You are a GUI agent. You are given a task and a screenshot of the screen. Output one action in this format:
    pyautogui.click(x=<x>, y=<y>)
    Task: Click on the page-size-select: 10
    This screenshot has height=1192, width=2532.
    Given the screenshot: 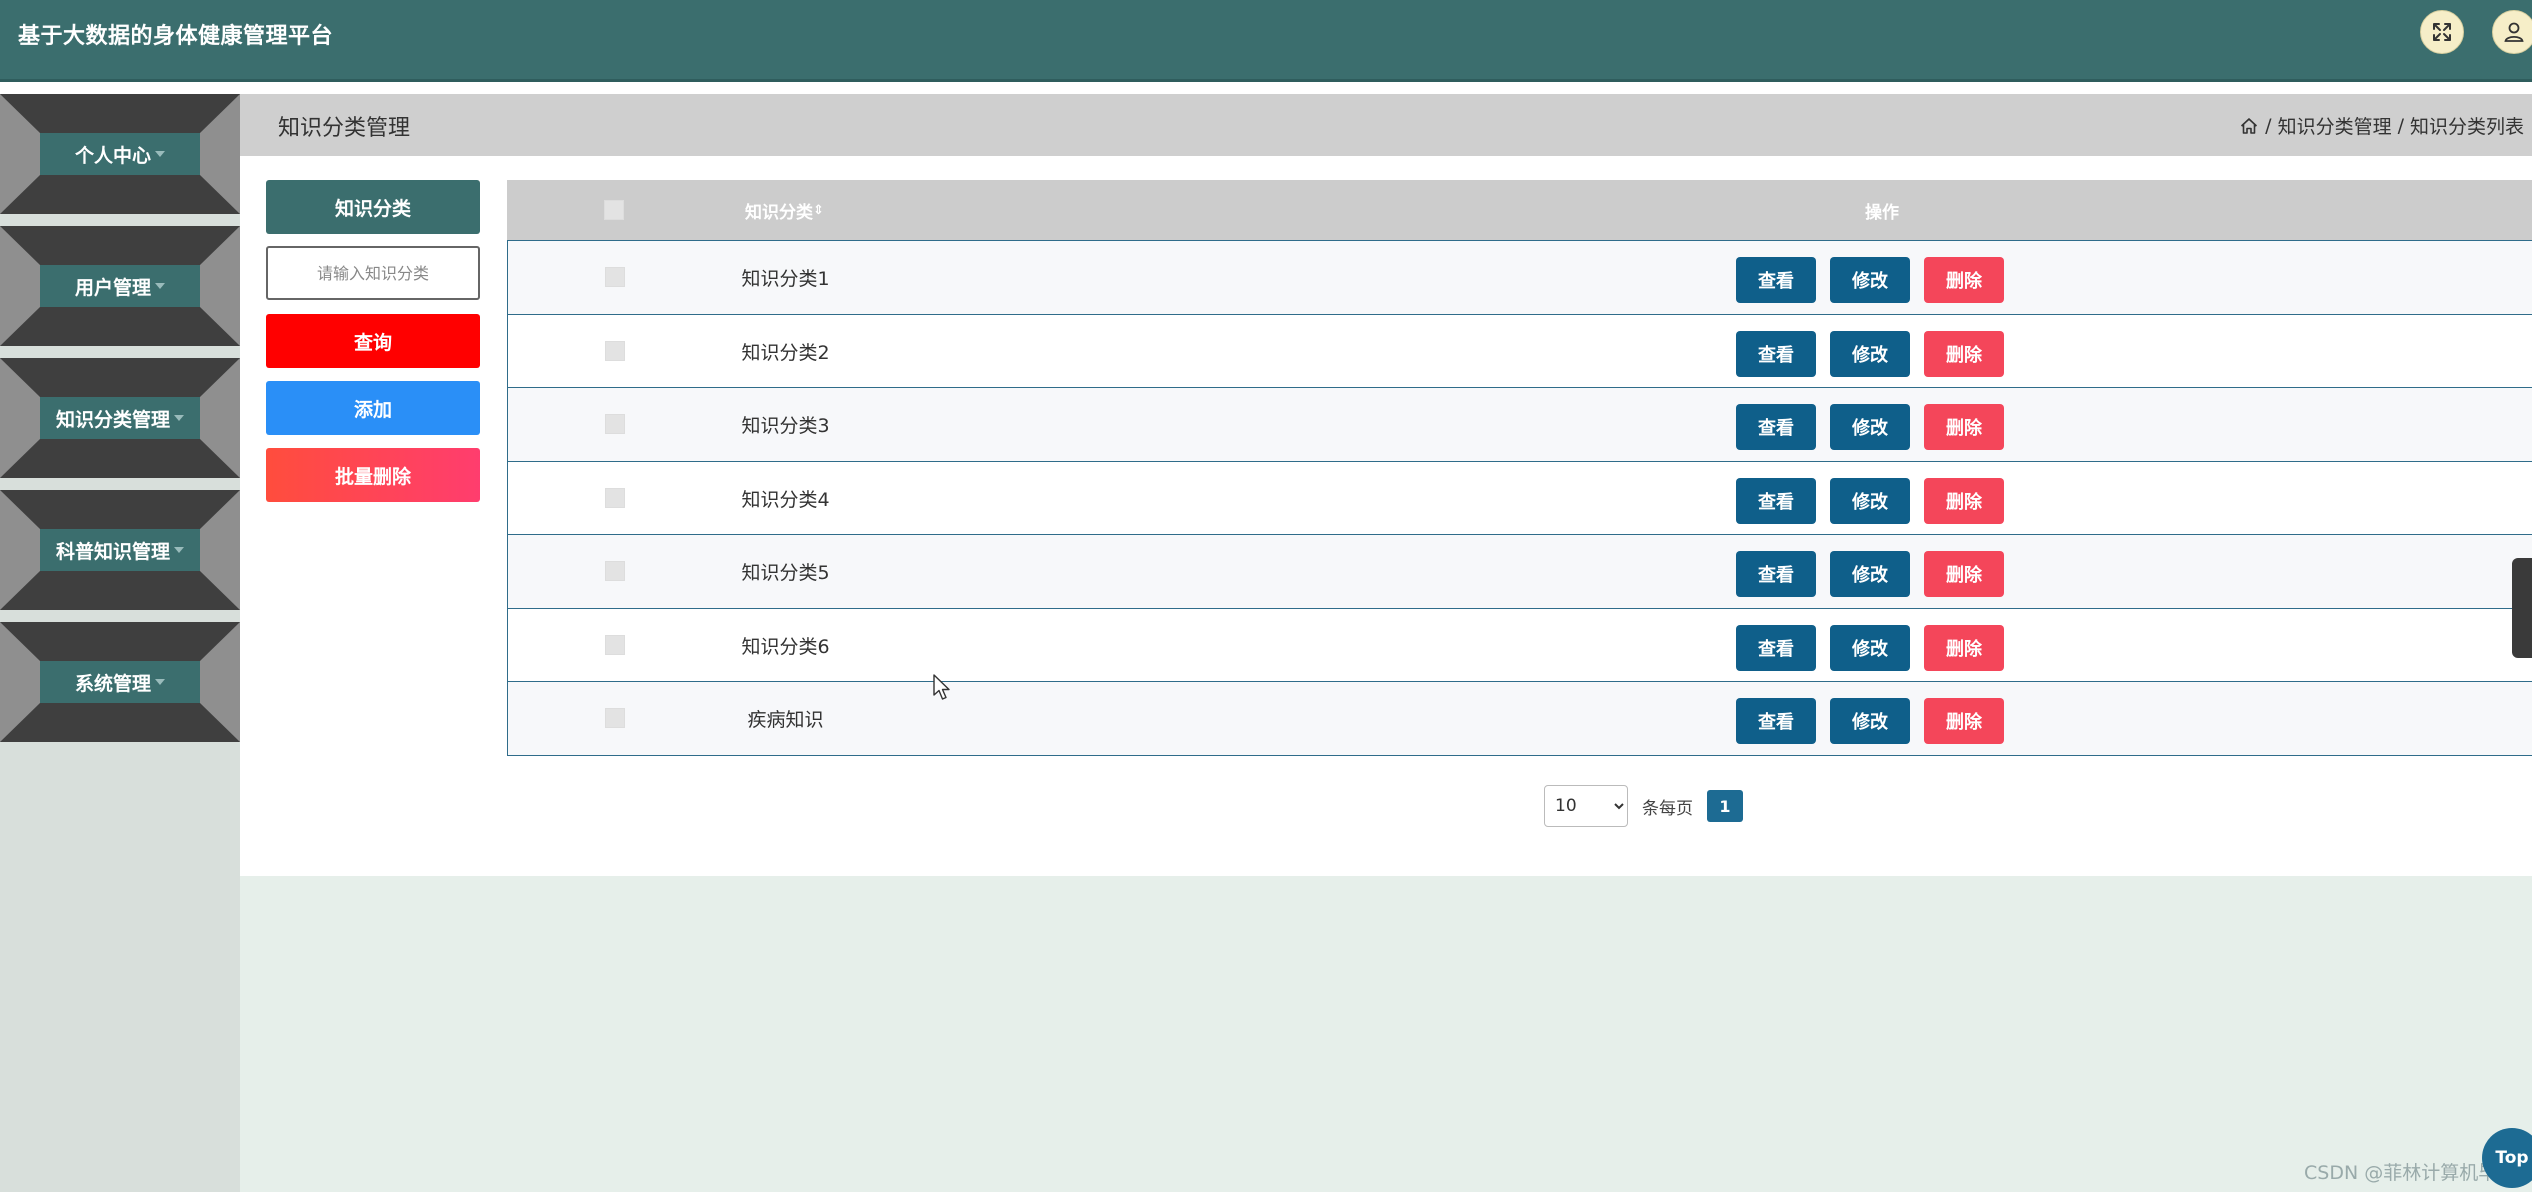 What is the action you would take?
    pyautogui.click(x=1586, y=806)
    